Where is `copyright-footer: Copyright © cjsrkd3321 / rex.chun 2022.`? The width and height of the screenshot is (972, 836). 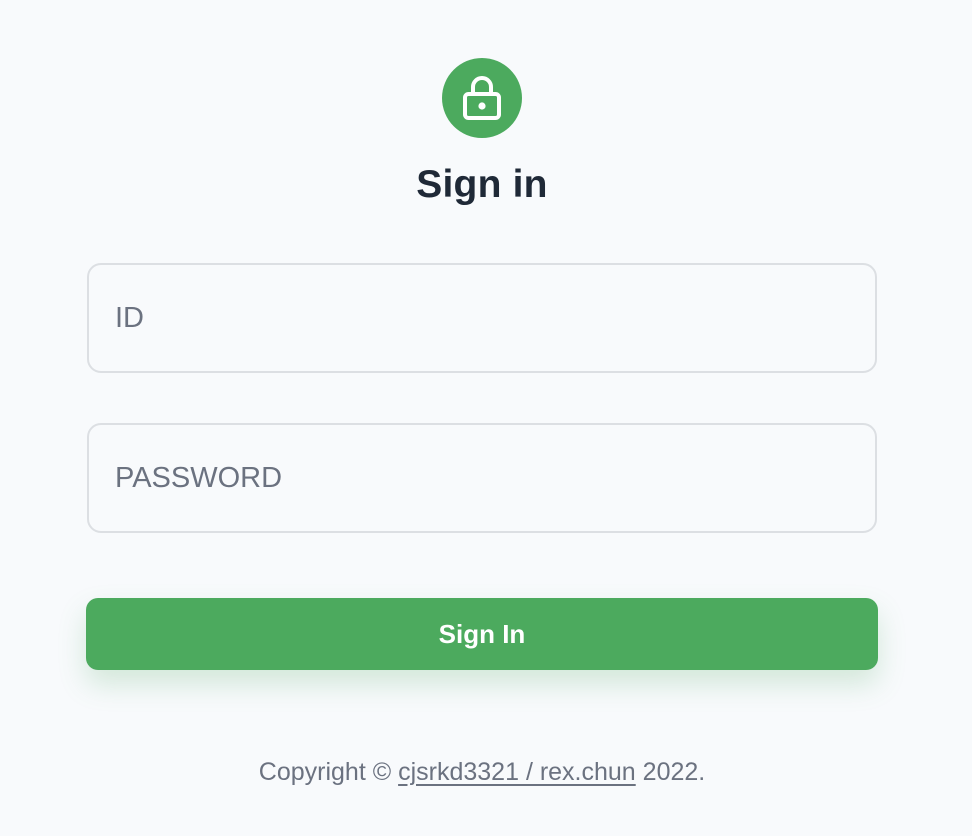
copyright-footer: Copyright © cjsrkd3321 / rex.chun 2022. is located at coordinates (482, 772).